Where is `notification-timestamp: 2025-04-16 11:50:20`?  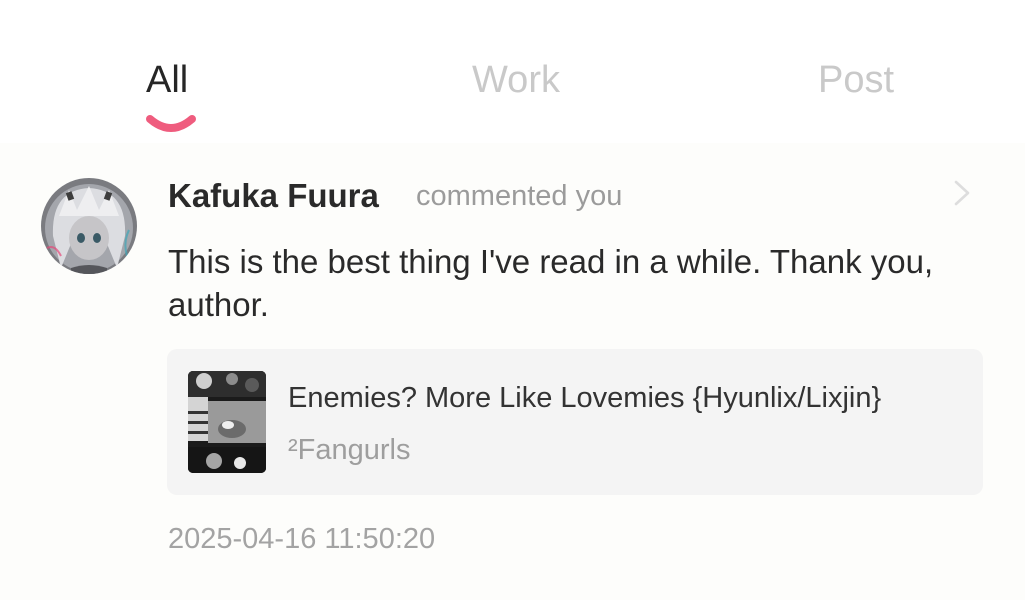
notification-timestamp: 2025-04-16 11:50:20 is located at coordinates (302, 539).